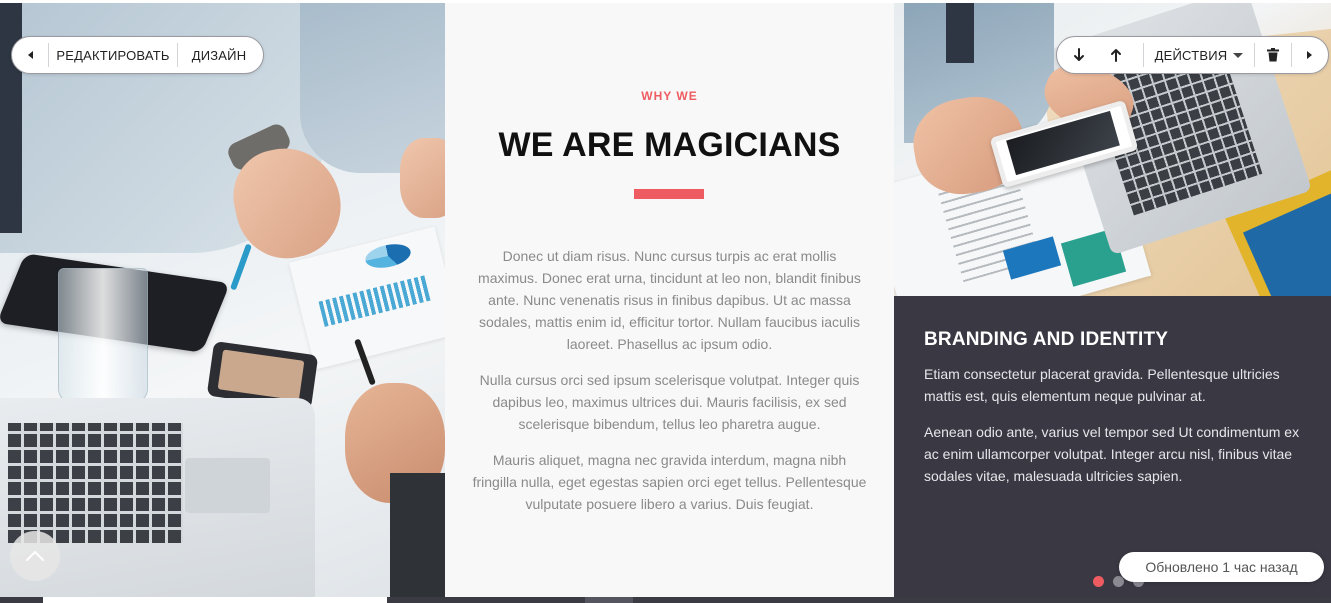 This screenshot has height=603, width=1331. What do you see at coordinates (669, 145) in the screenshot?
I see `section-title: WE ARE MAGICIANS` at bounding box center [669, 145].